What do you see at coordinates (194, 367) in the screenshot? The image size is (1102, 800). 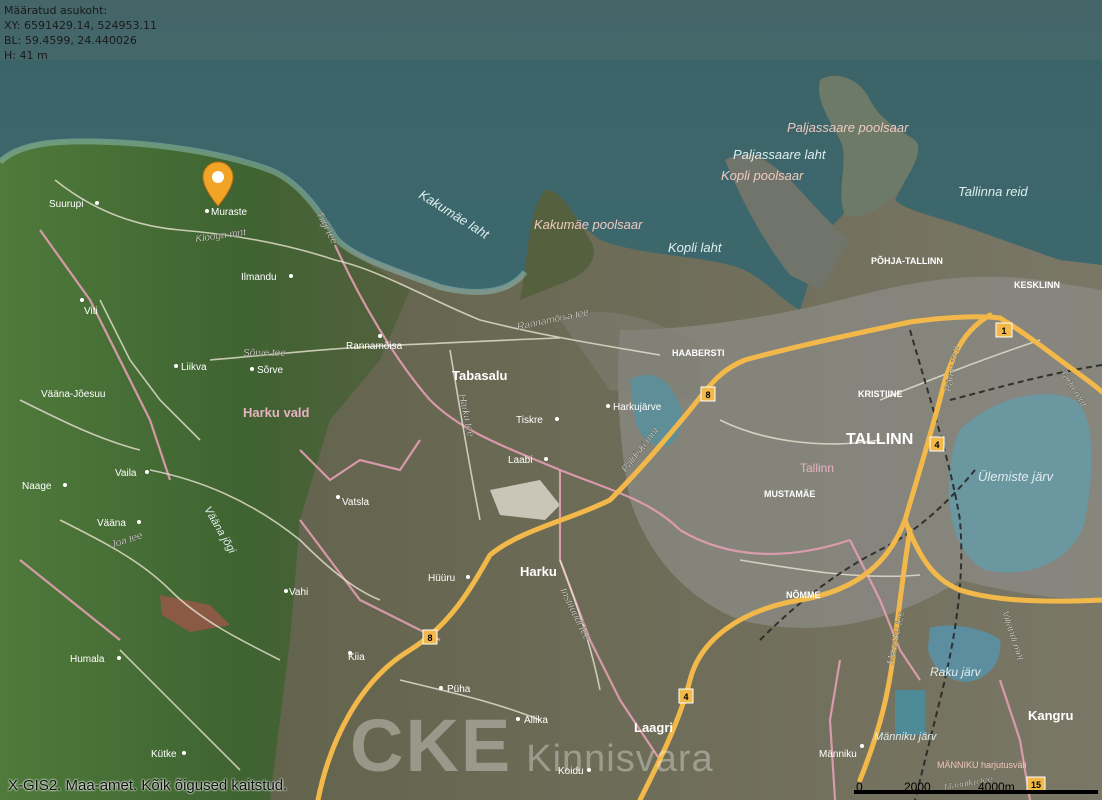 I see `svg-text: Liikva` at bounding box center [194, 367].